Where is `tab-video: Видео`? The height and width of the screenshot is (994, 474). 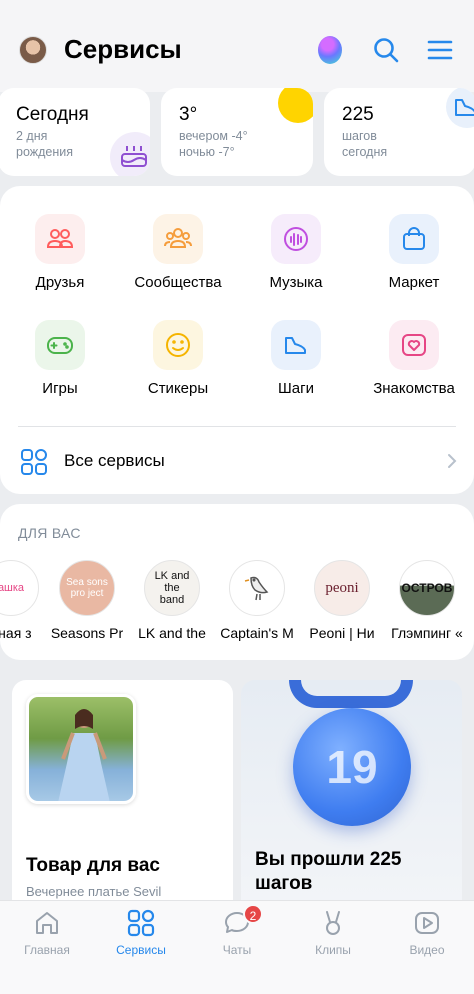
tab-video: Видео is located at coordinates (427, 933).